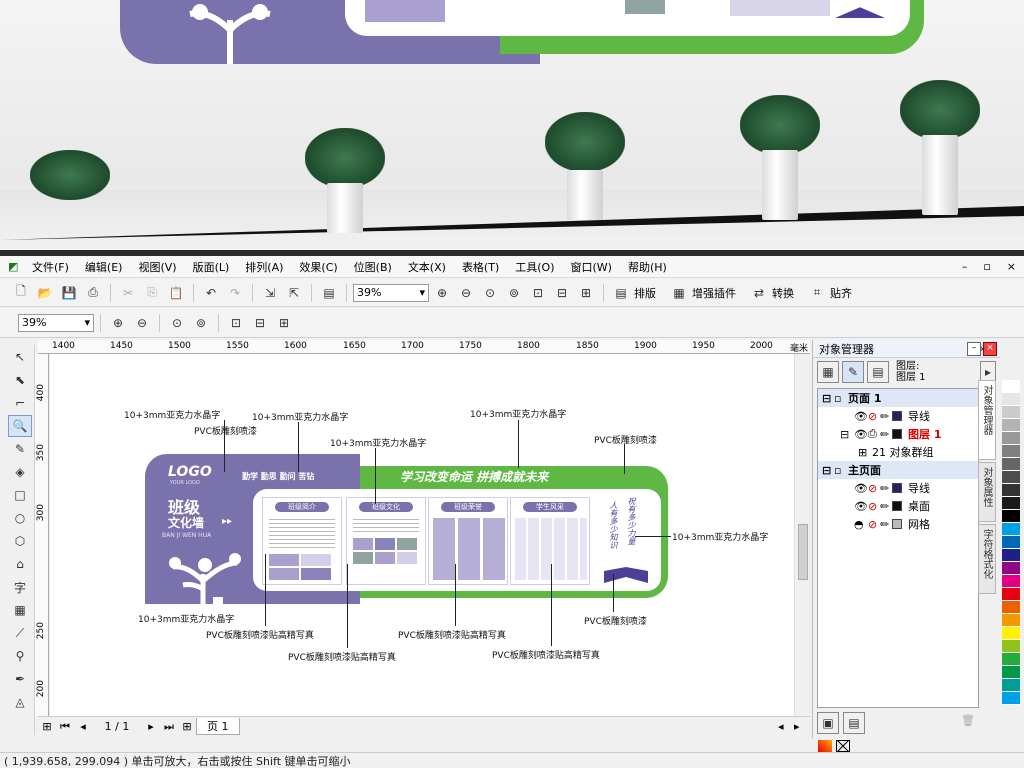 This screenshot has height=769, width=1024. What do you see at coordinates (69, 293) in the screenshot?
I see `save-icon: 💾` at bounding box center [69, 293].